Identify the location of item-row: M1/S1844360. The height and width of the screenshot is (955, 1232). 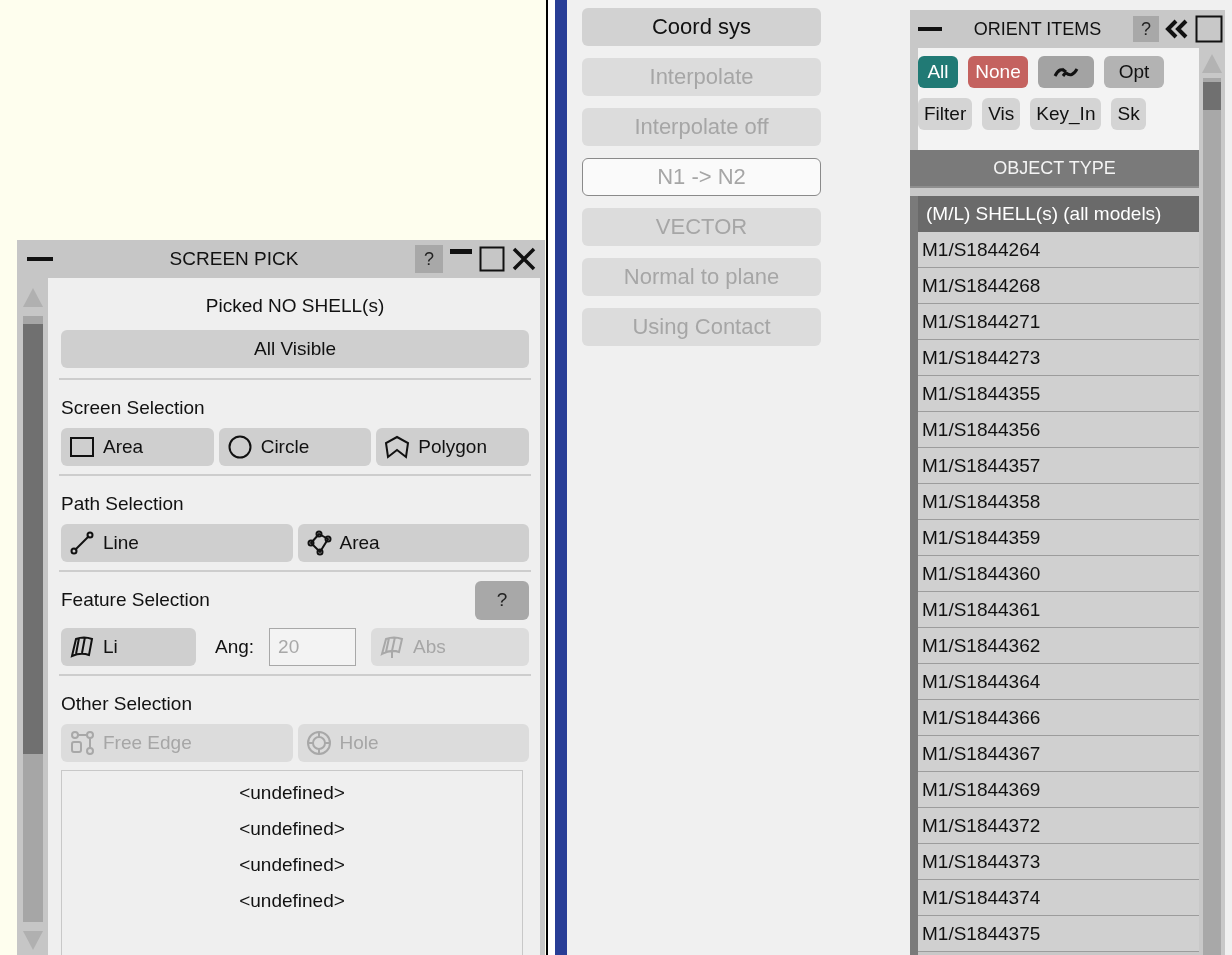
(1058, 574).